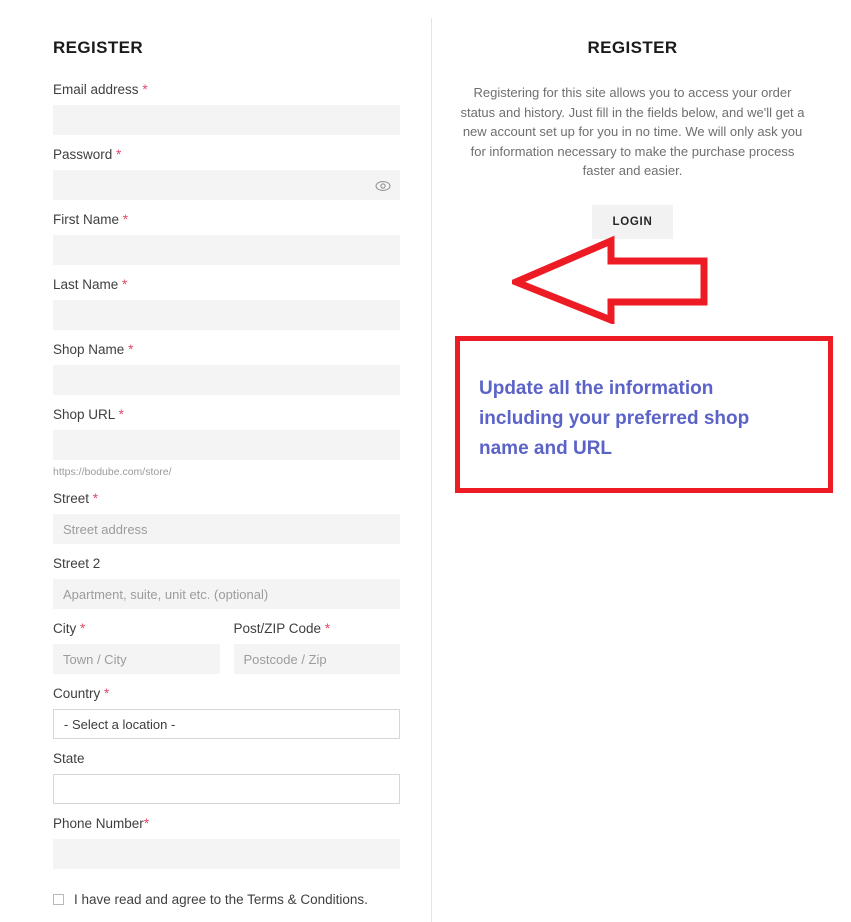  Describe the element at coordinates (81, 693) in the screenshot. I see `label-country: Country *` at that location.